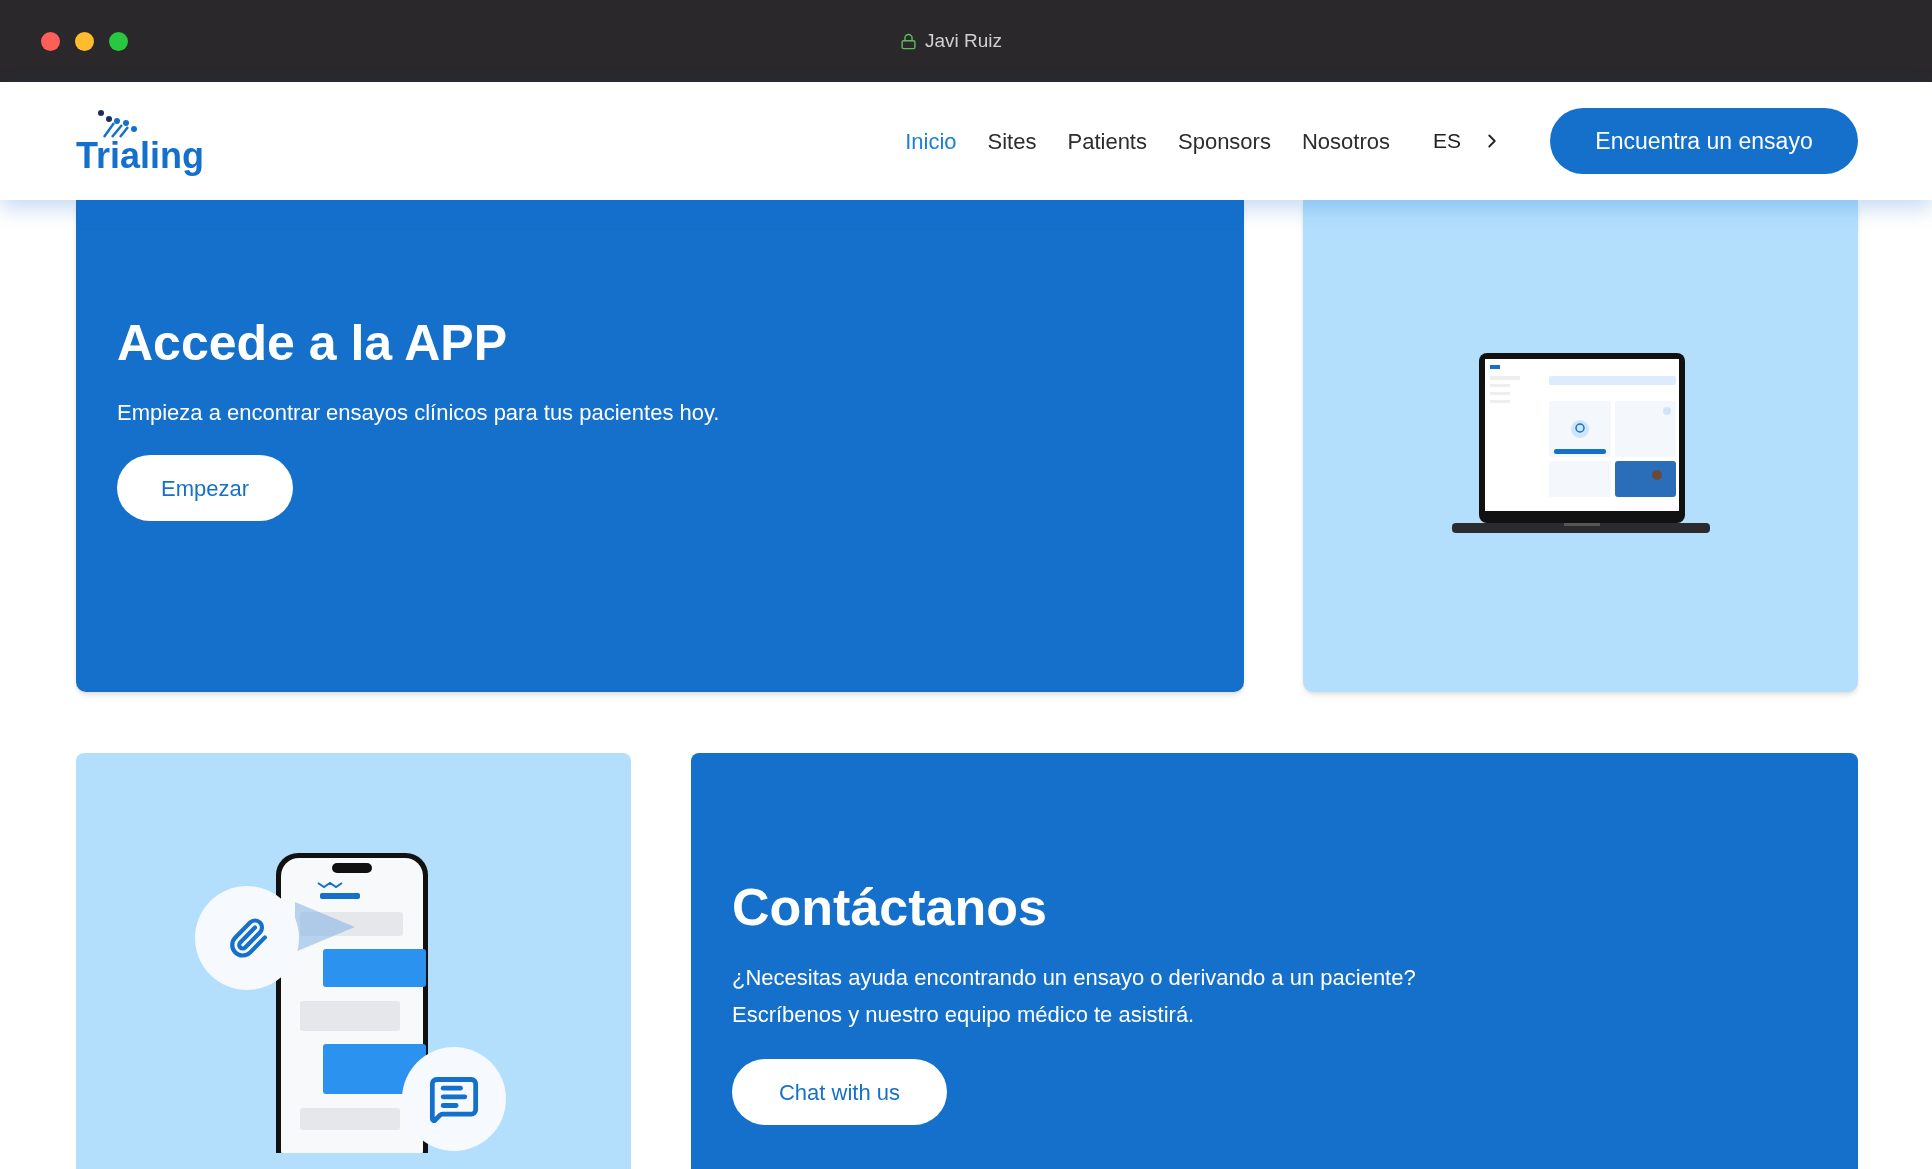  I want to click on nav-link: Sponsors, so click(1224, 141).